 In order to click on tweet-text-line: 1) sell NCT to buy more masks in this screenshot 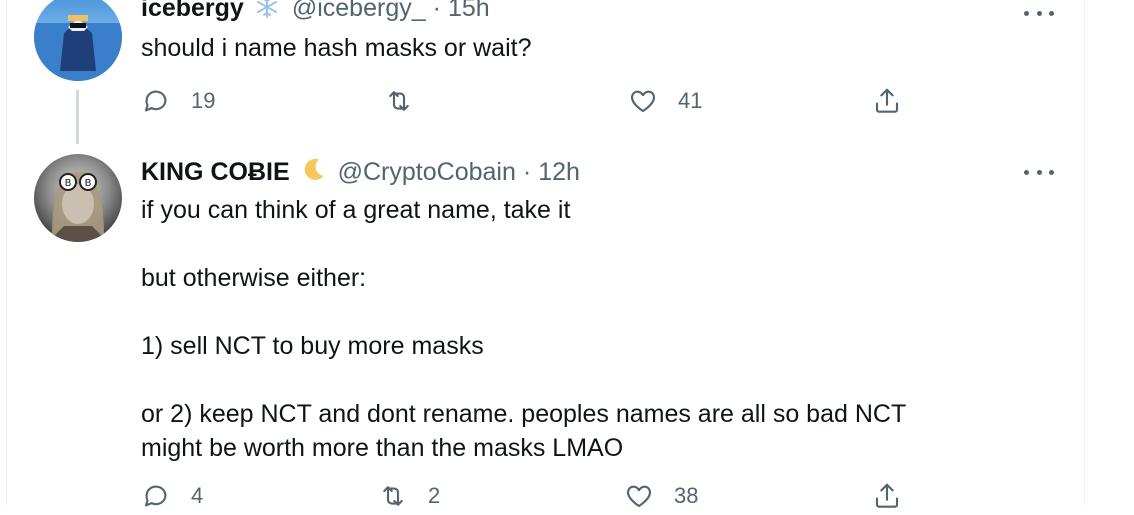, I will do `click(312, 346)`.